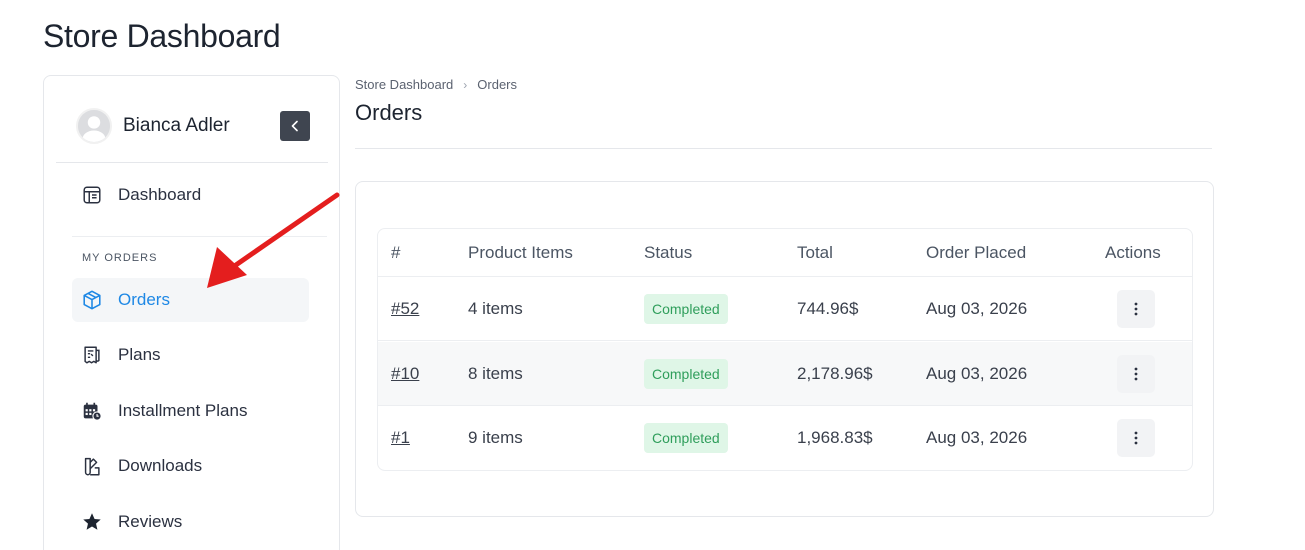 This screenshot has height=550, width=1305. Describe the element at coordinates (92, 355) in the screenshot. I see `receipt-icon` at that location.